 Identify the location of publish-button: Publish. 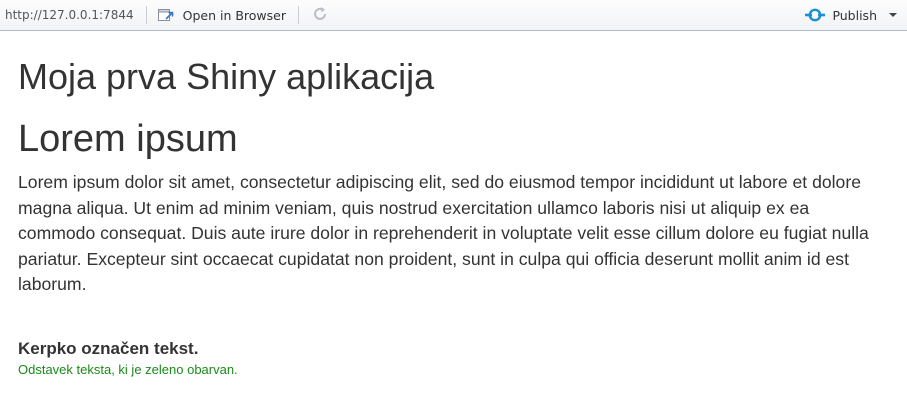
(856, 15).